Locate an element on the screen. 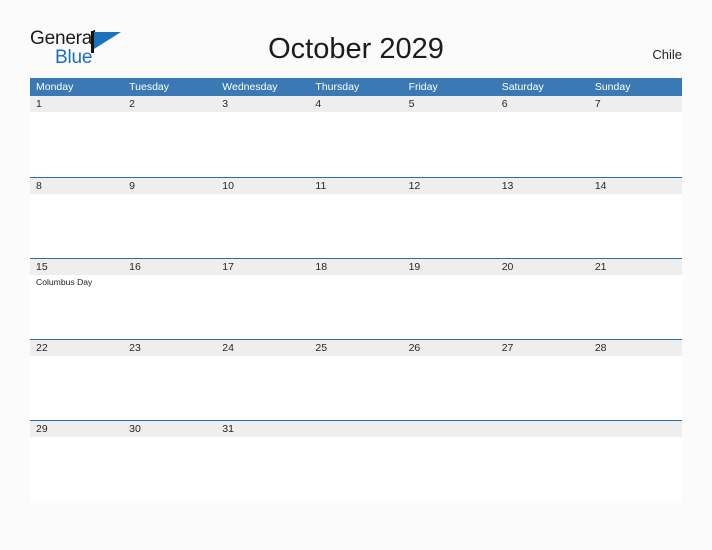  date-number: 5 is located at coordinates (449, 104).